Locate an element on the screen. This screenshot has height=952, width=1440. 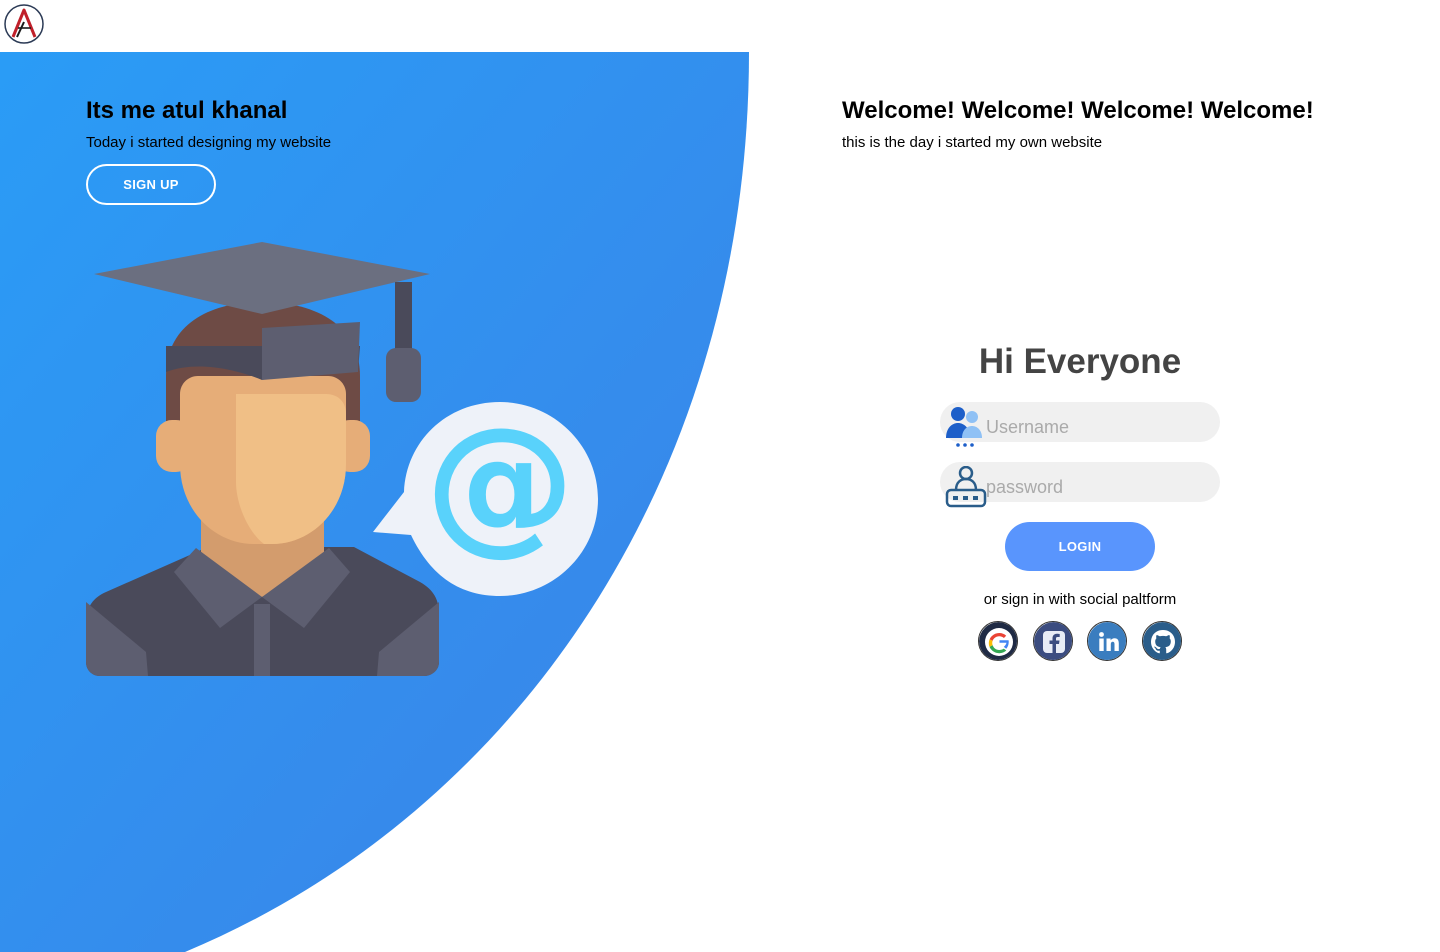
github-login-button is located at coordinates (1162, 641).